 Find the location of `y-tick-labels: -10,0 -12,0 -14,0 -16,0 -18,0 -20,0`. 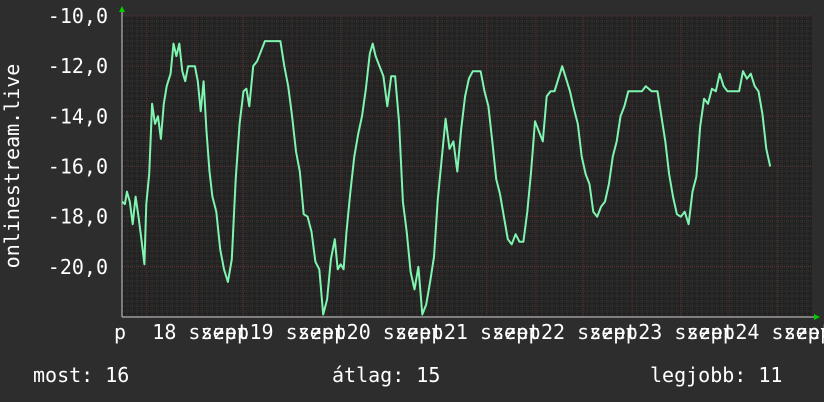

y-tick-labels: -10,0 -12,0 -14,0 -16,0 -18,0 -20,0 is located at coordinates (78, 141).